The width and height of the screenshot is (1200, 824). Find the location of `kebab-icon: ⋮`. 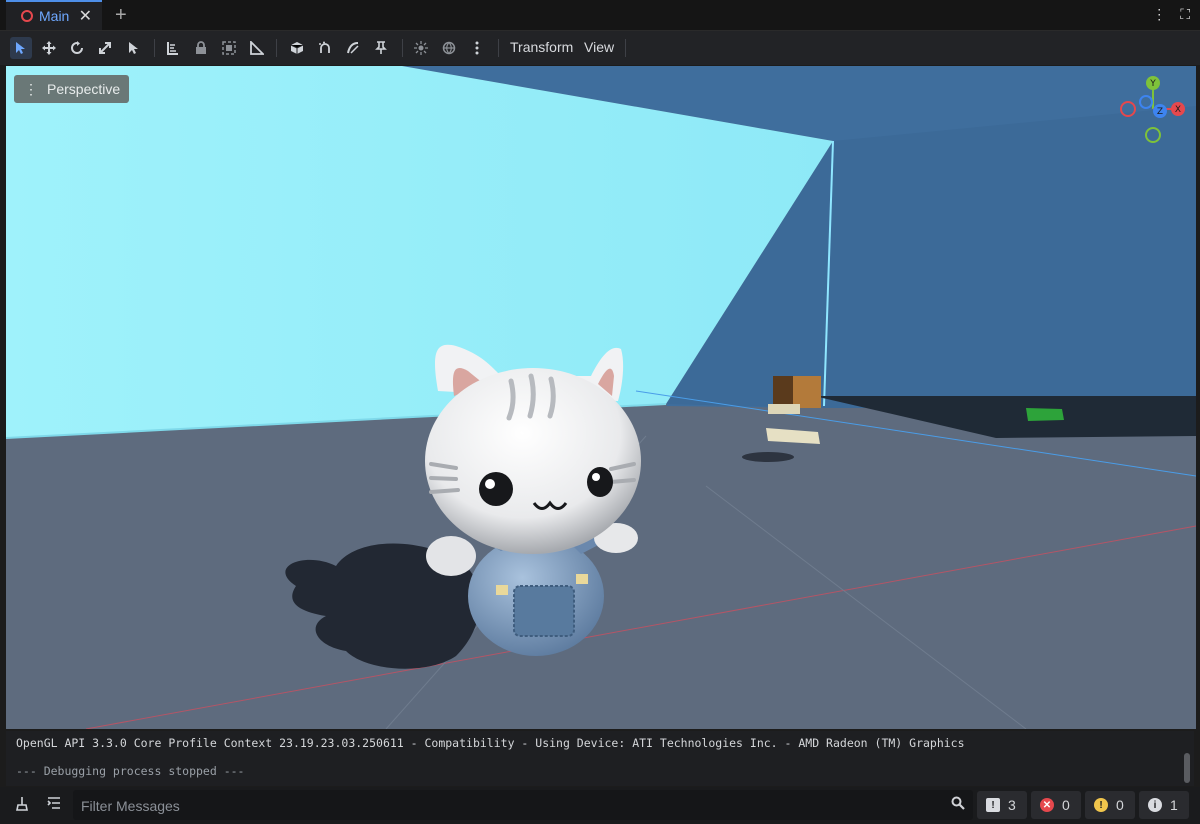

kebab-icon: ⋮ is located at coordinates (31, 88).